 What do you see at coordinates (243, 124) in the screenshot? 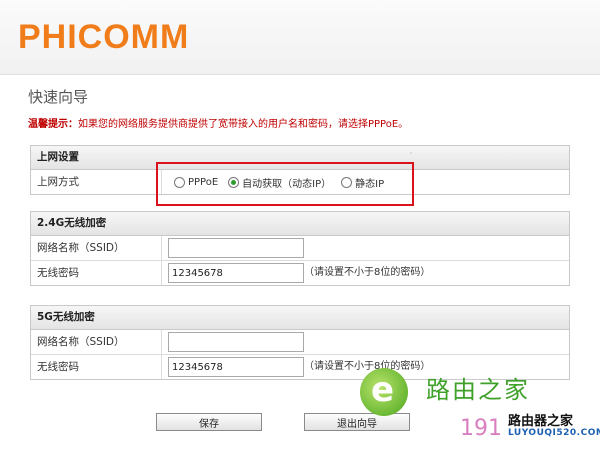
I see `tip-content: 如果您的网络服务提供商提供了宽带接入的用户名和密码，请选择PPPoE。` at bounding box center [243, 124].